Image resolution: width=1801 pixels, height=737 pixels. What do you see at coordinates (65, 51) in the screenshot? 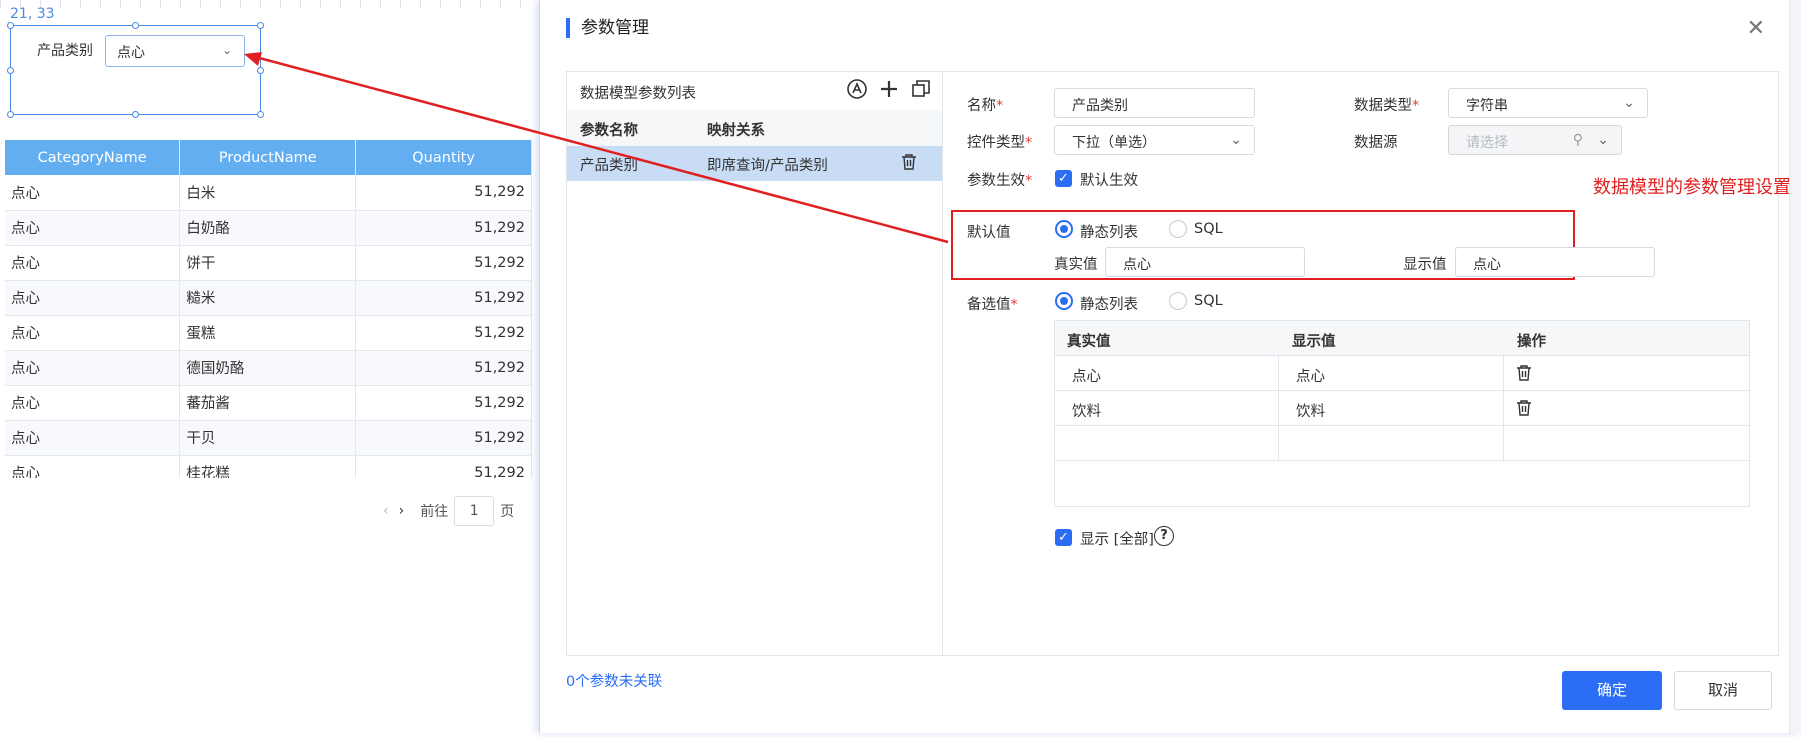
I see `param-widget-label: 产品类别` at bounding box center [65, 51].